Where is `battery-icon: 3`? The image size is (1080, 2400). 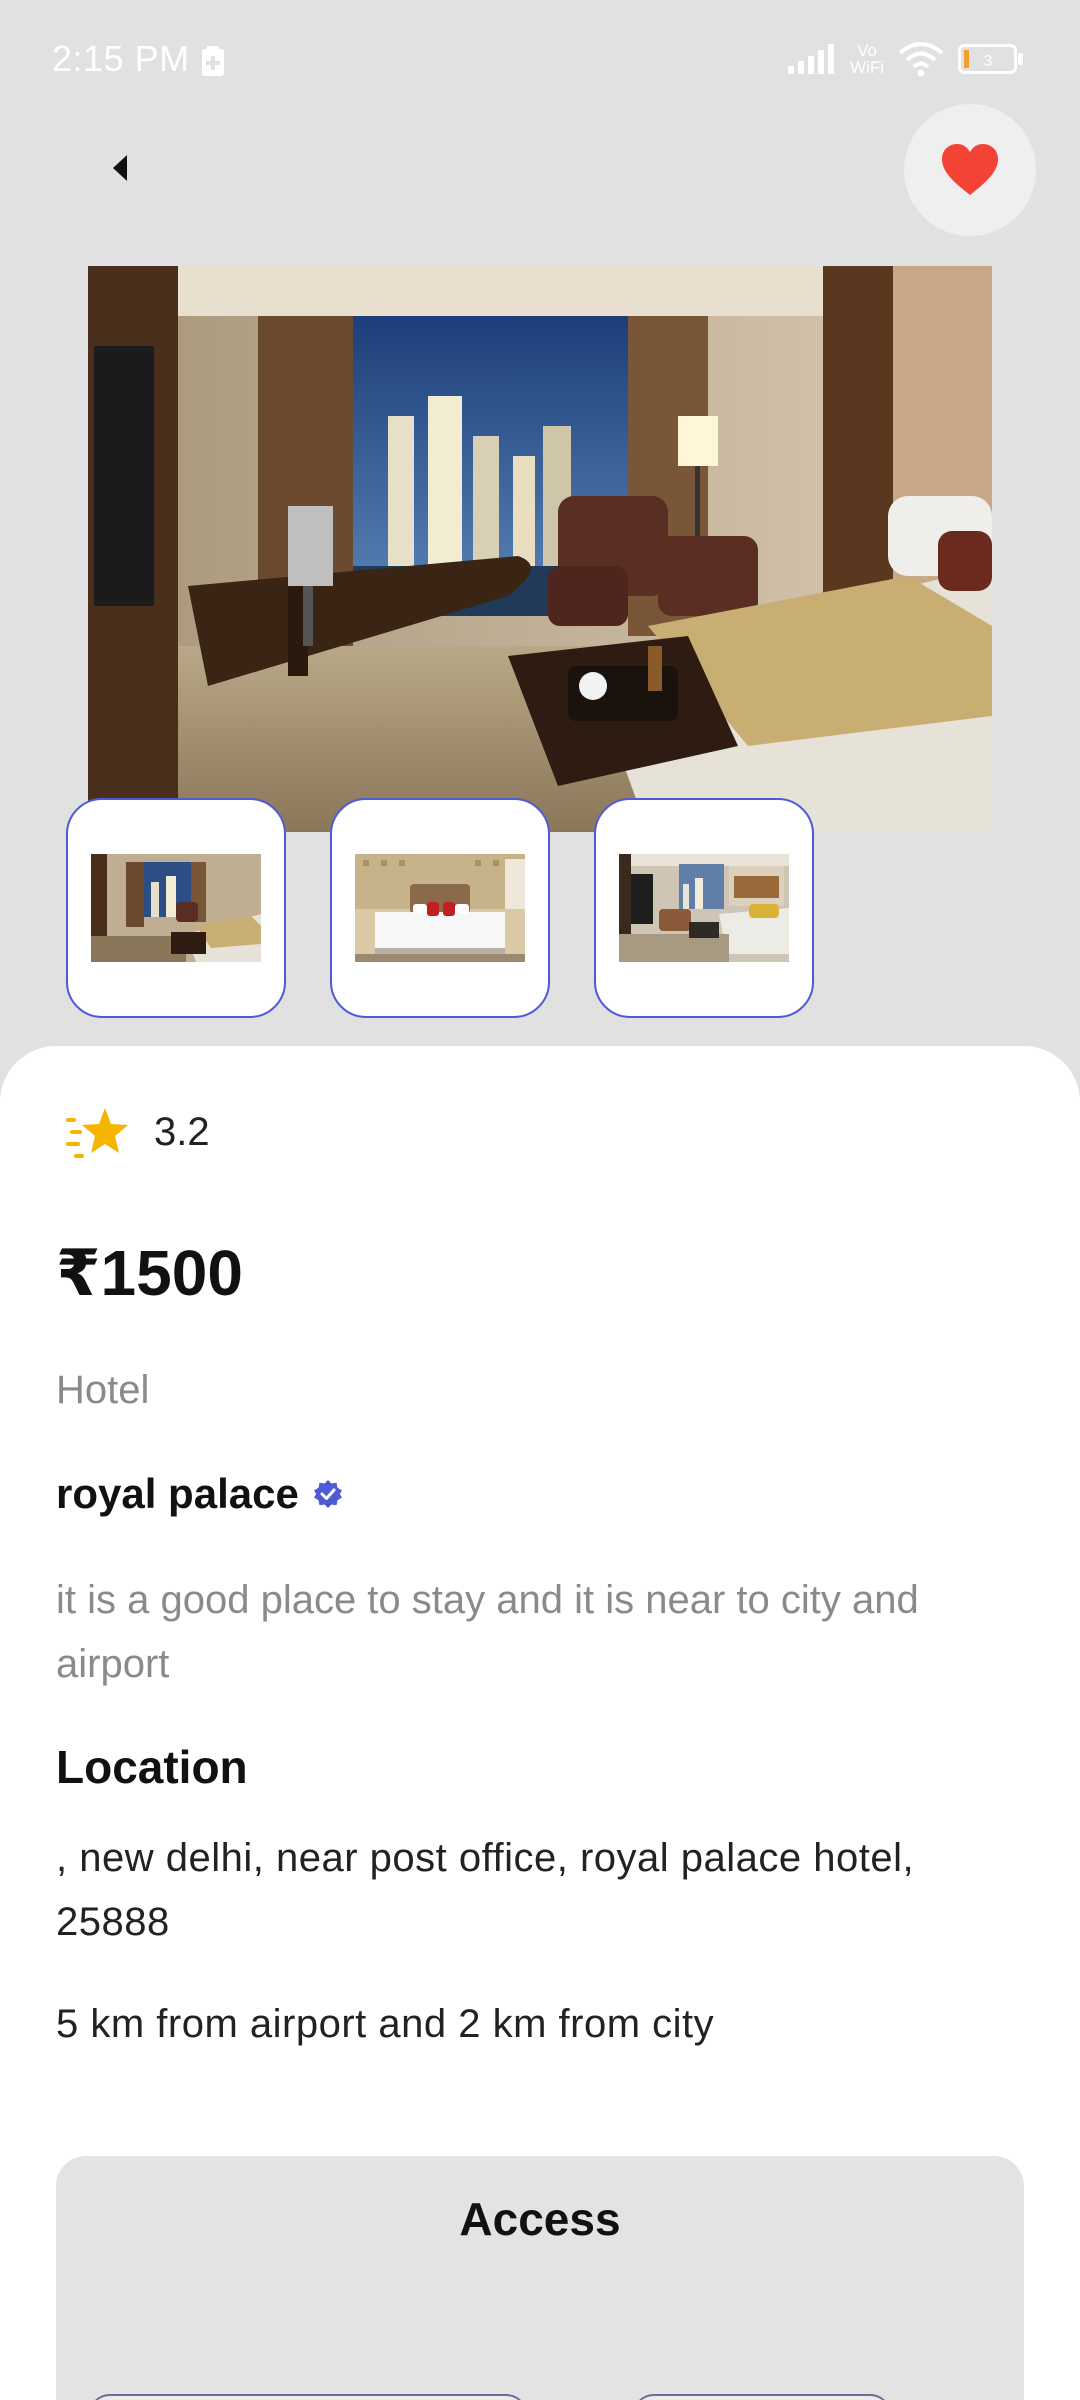
battery-icon: 3 is located at coordinates (990, 59).